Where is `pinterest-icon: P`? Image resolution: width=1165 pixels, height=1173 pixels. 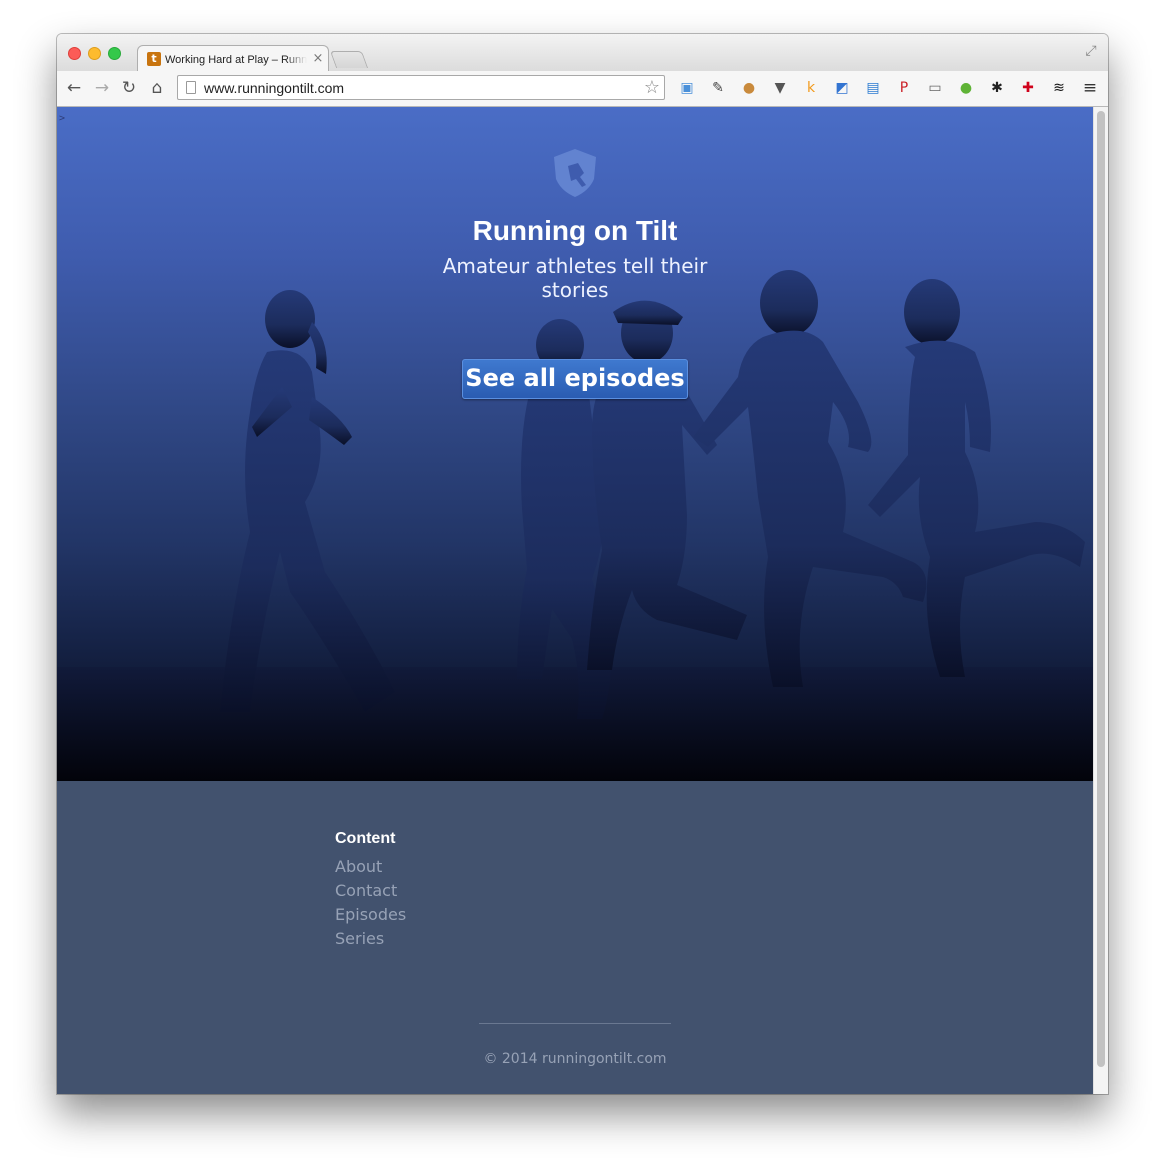
pinterest-icon: P is located at coordinates (904, 88).